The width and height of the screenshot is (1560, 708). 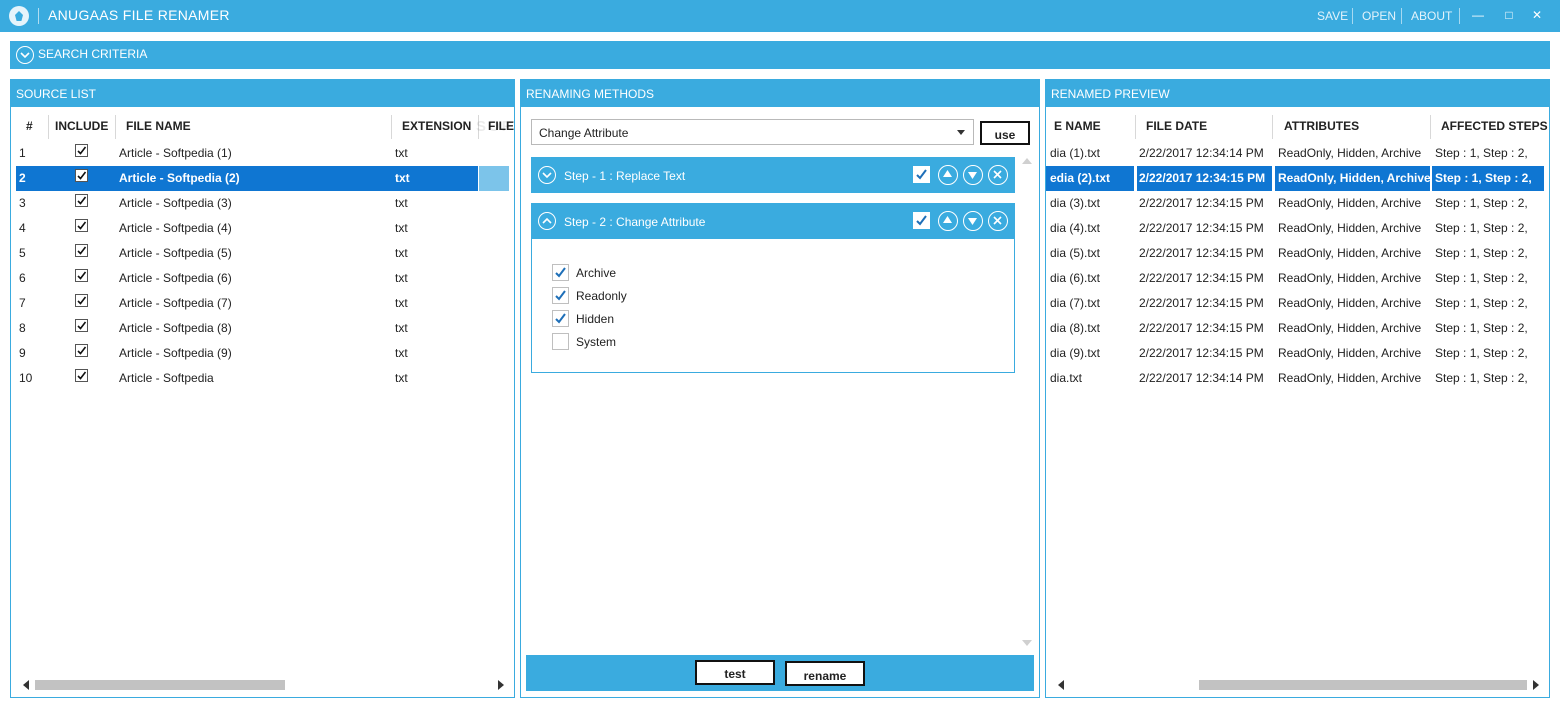 I want to click on save-menu: SAVE, so click(x=1332, y=16).